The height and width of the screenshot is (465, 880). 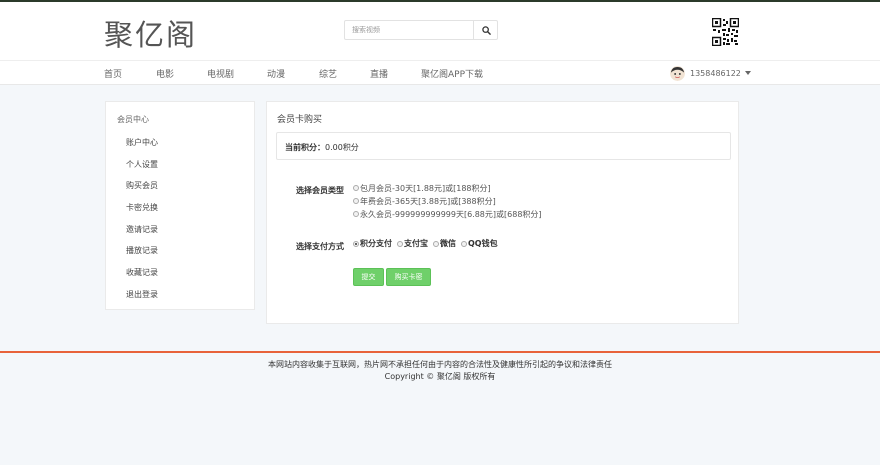 I want to click on nav-item-movies: 电影, so click(x=165, y=73).